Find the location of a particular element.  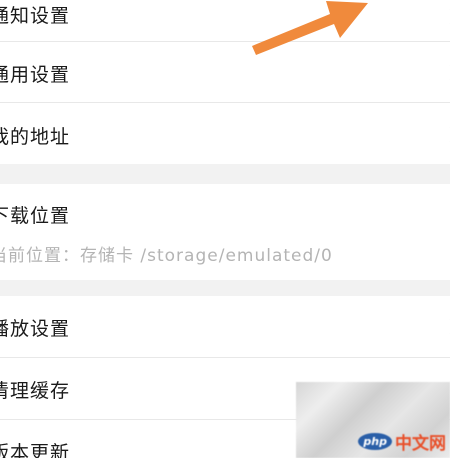

general-settings-row: 通用设置 is located at coordinates (225, 72).